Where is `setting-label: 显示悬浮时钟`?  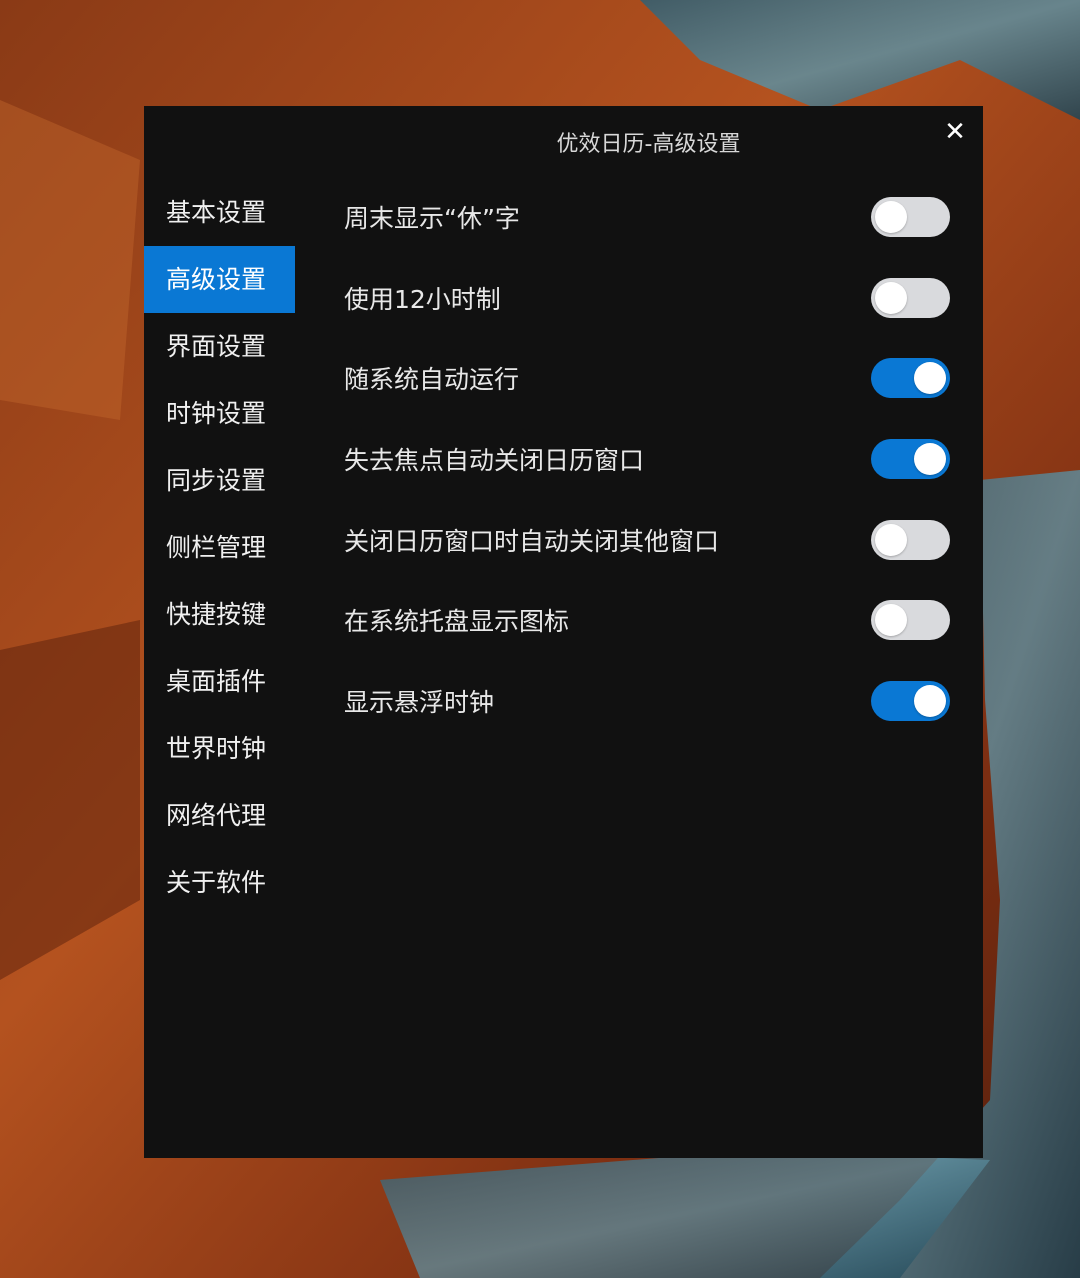
setting-label: 显示悬浮时钟 is located at coordinates (419, 703).